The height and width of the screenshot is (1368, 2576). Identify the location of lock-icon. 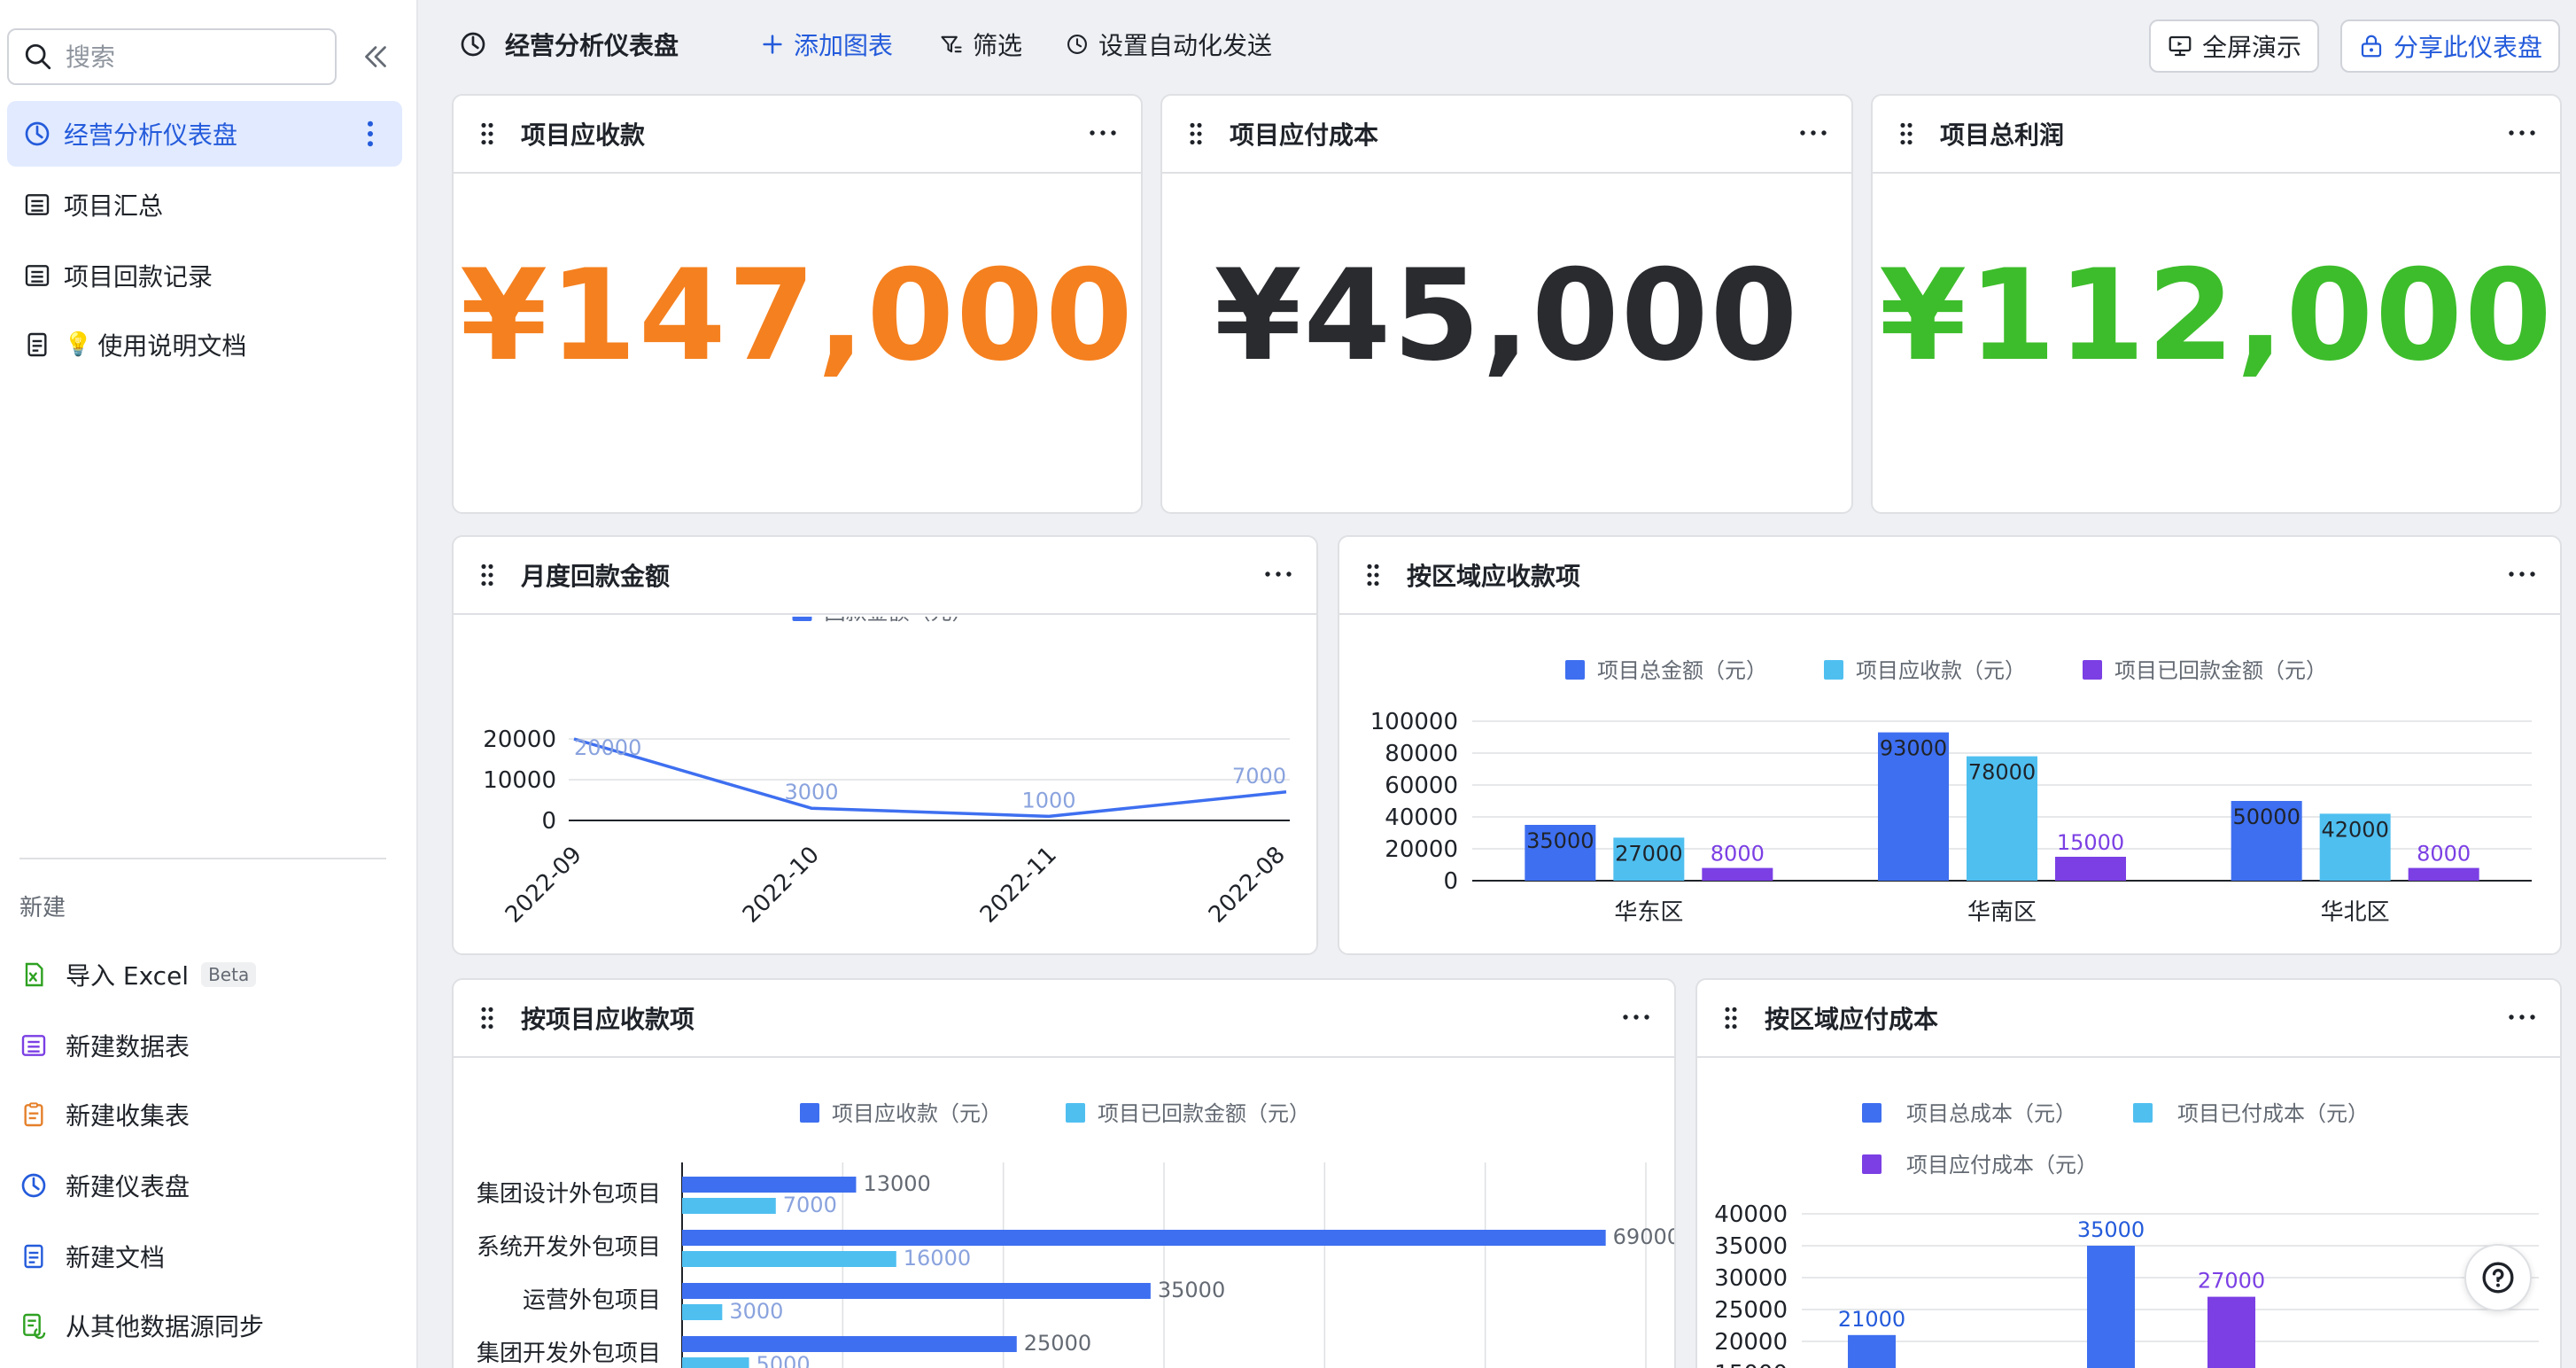
(2371, 47).